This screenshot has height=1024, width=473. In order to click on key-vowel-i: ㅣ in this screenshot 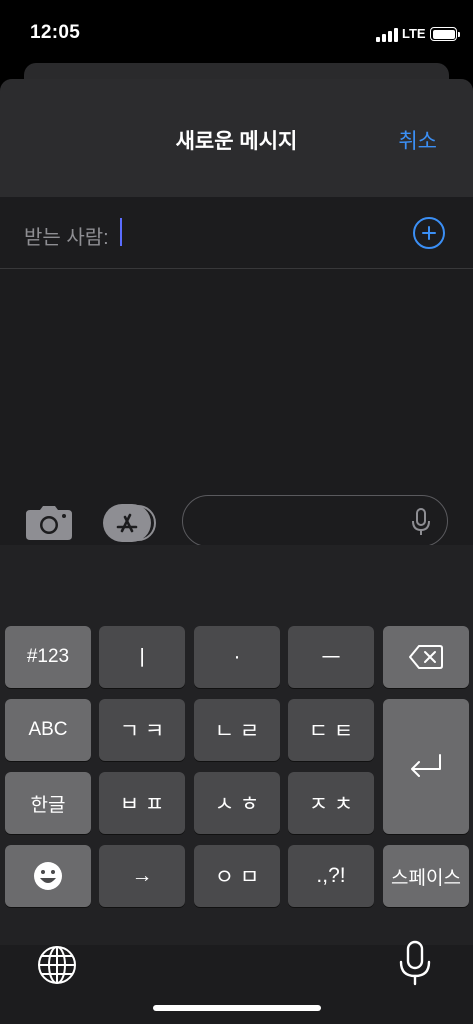, I will do `click(142, 657)`.